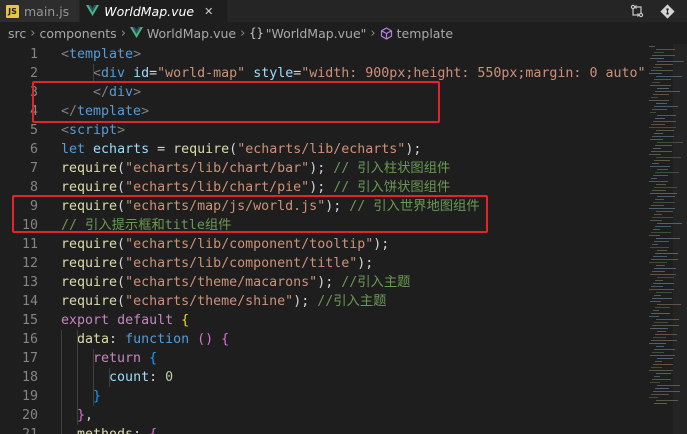  What do you see at coordinates (322, 396) in the screenshot?
I see `code-line: 19 }` at bounding box center [322, 396].